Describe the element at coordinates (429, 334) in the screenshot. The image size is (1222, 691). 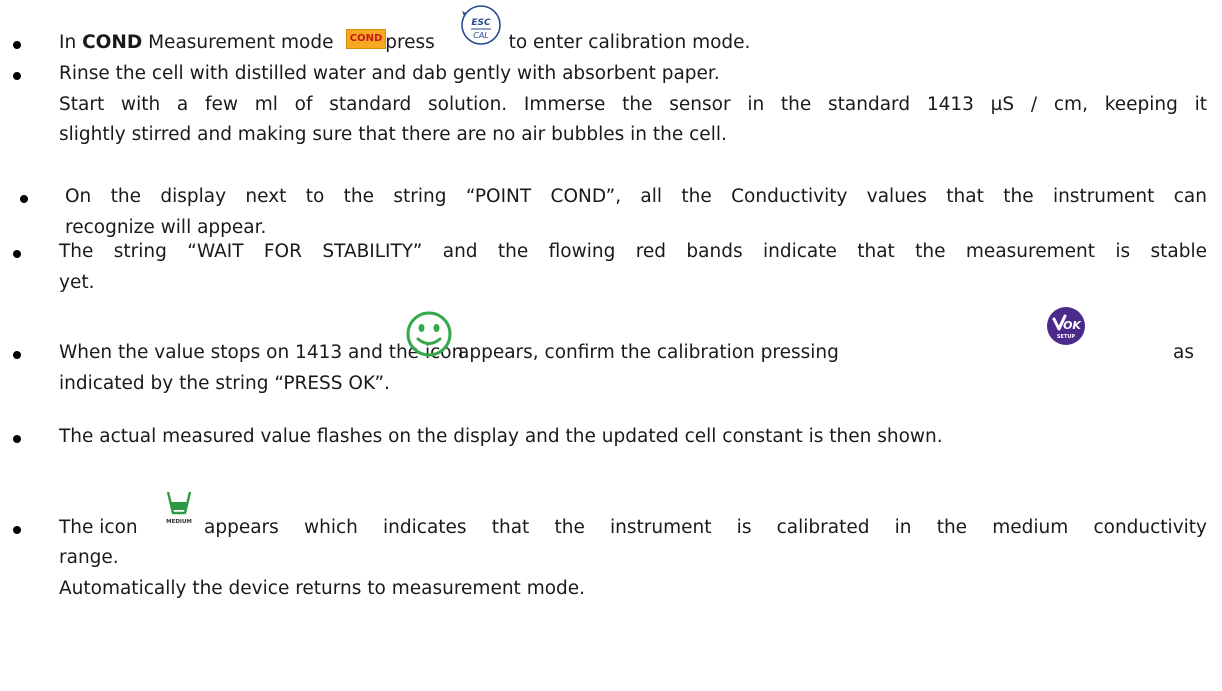
I see `smiley-stable-icon` at that location.